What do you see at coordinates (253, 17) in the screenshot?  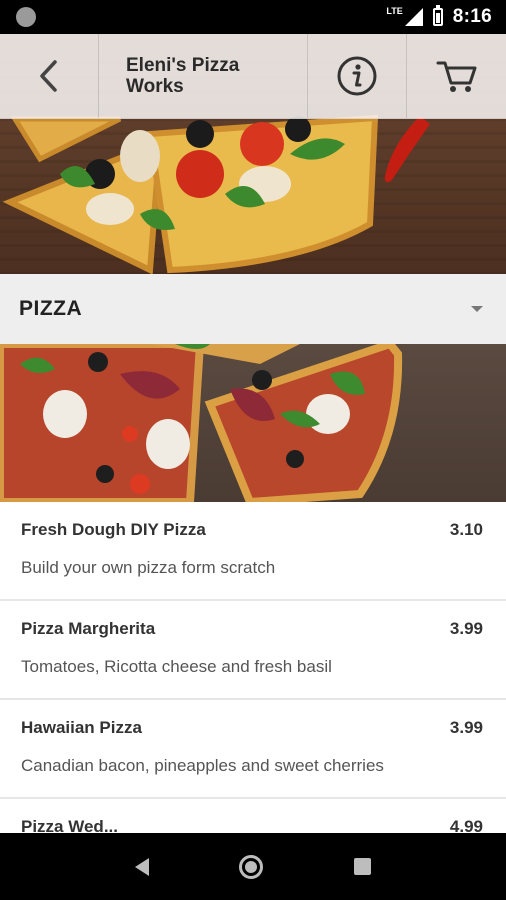 I see `status-bar: LTE 8:16` at bounding box center [253, 17].